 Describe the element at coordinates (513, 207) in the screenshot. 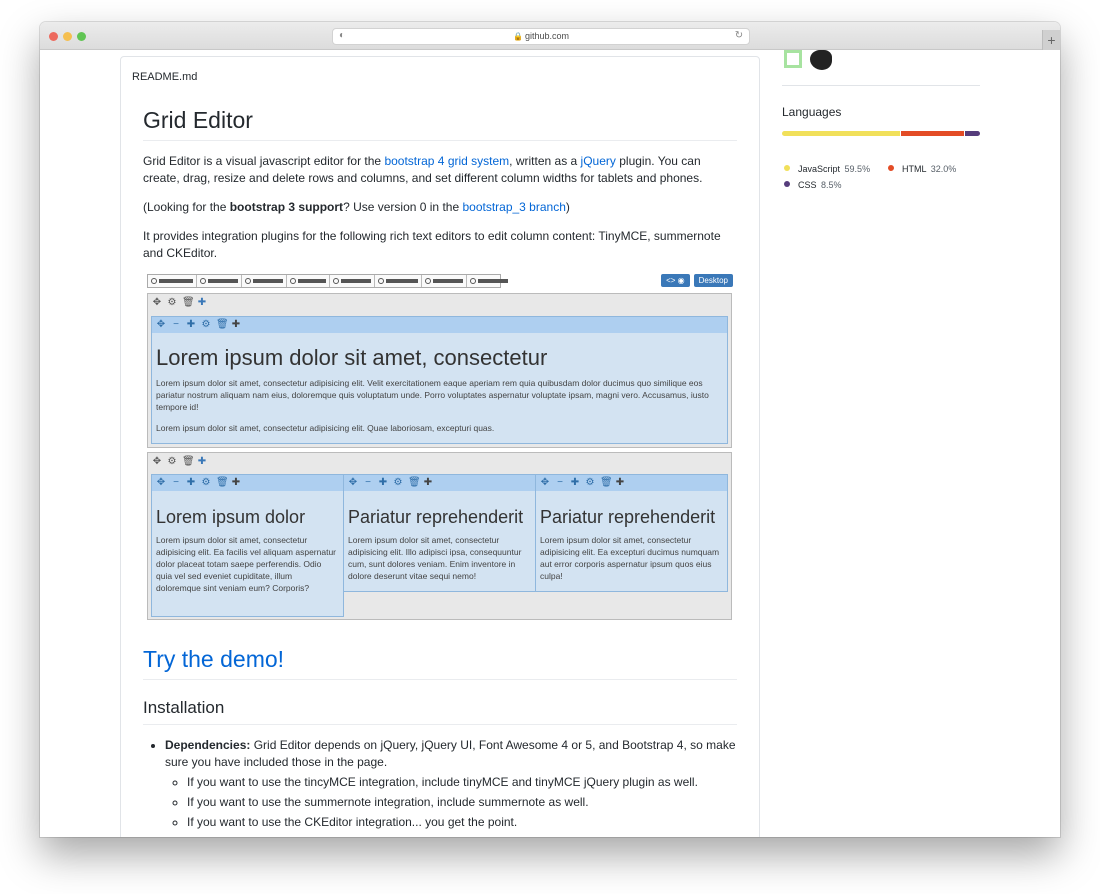

I see `bootstrap3-branch-link: bootstrap_3 branch` at that location.